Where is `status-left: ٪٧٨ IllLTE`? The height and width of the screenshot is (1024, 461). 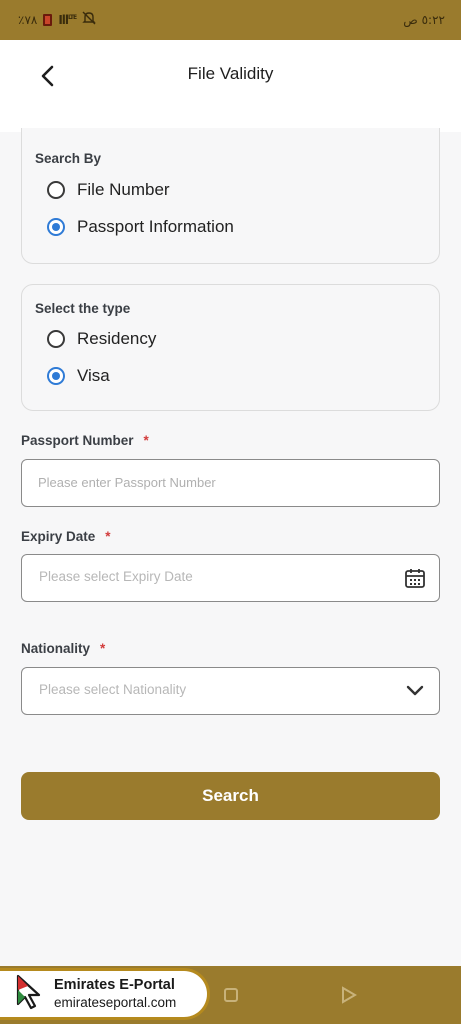
status-left: ٪٧٨ IllLTE is located at coordinates (57, 20).